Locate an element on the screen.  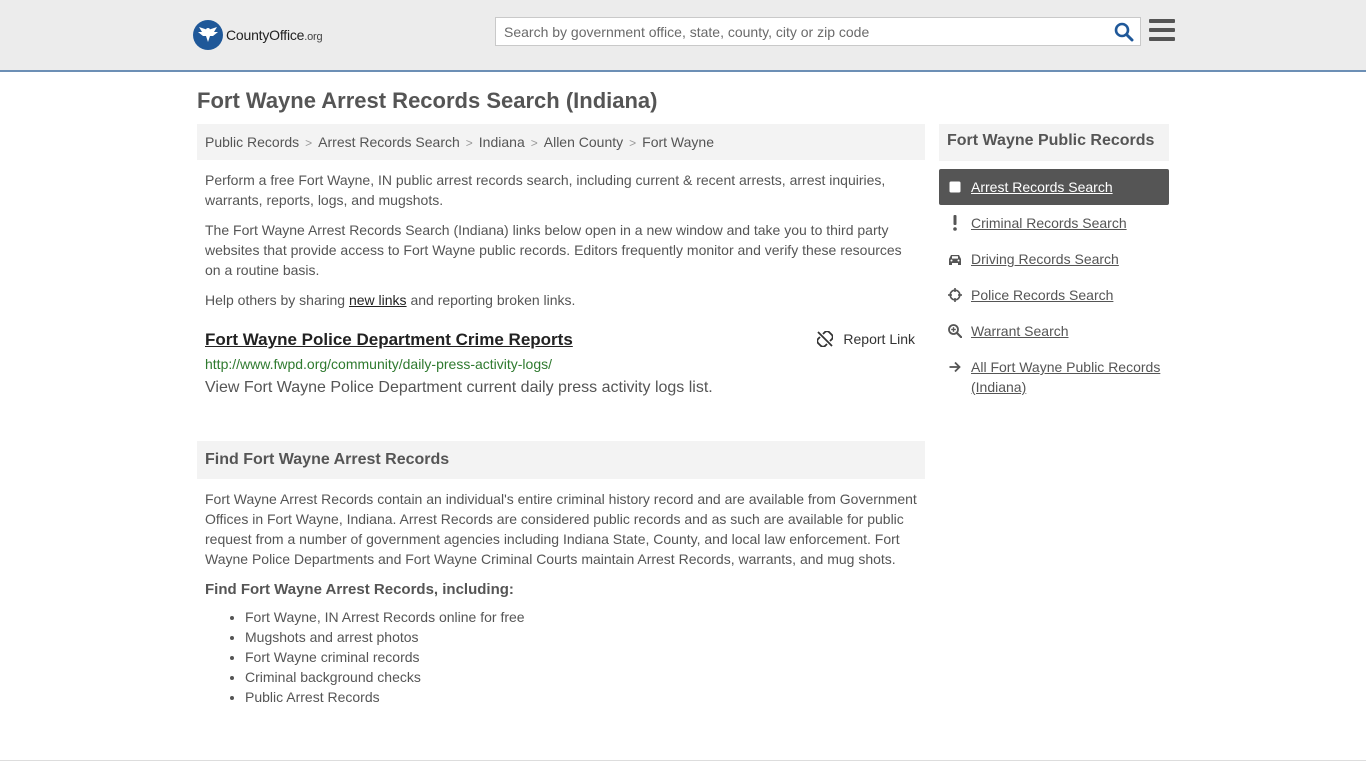
hamburger-menu-button is located at coordinates (1162, 31).